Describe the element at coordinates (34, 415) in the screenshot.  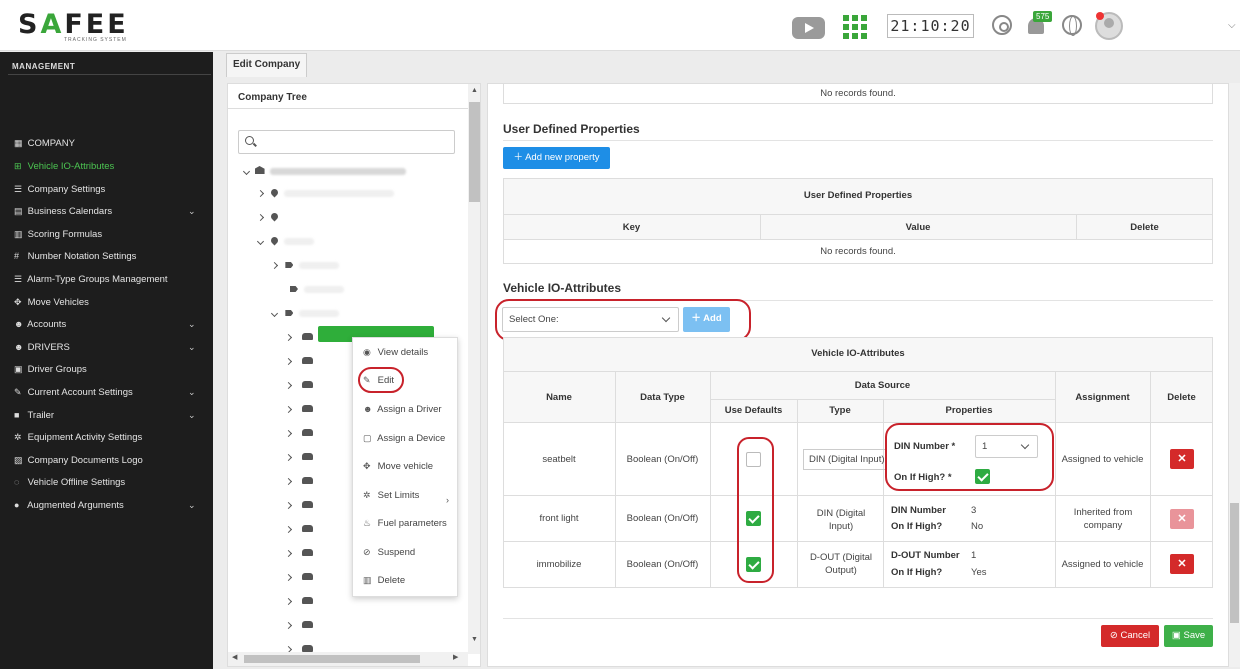
I see `sidebar-item-trailer: ■ Trailer` at that location.